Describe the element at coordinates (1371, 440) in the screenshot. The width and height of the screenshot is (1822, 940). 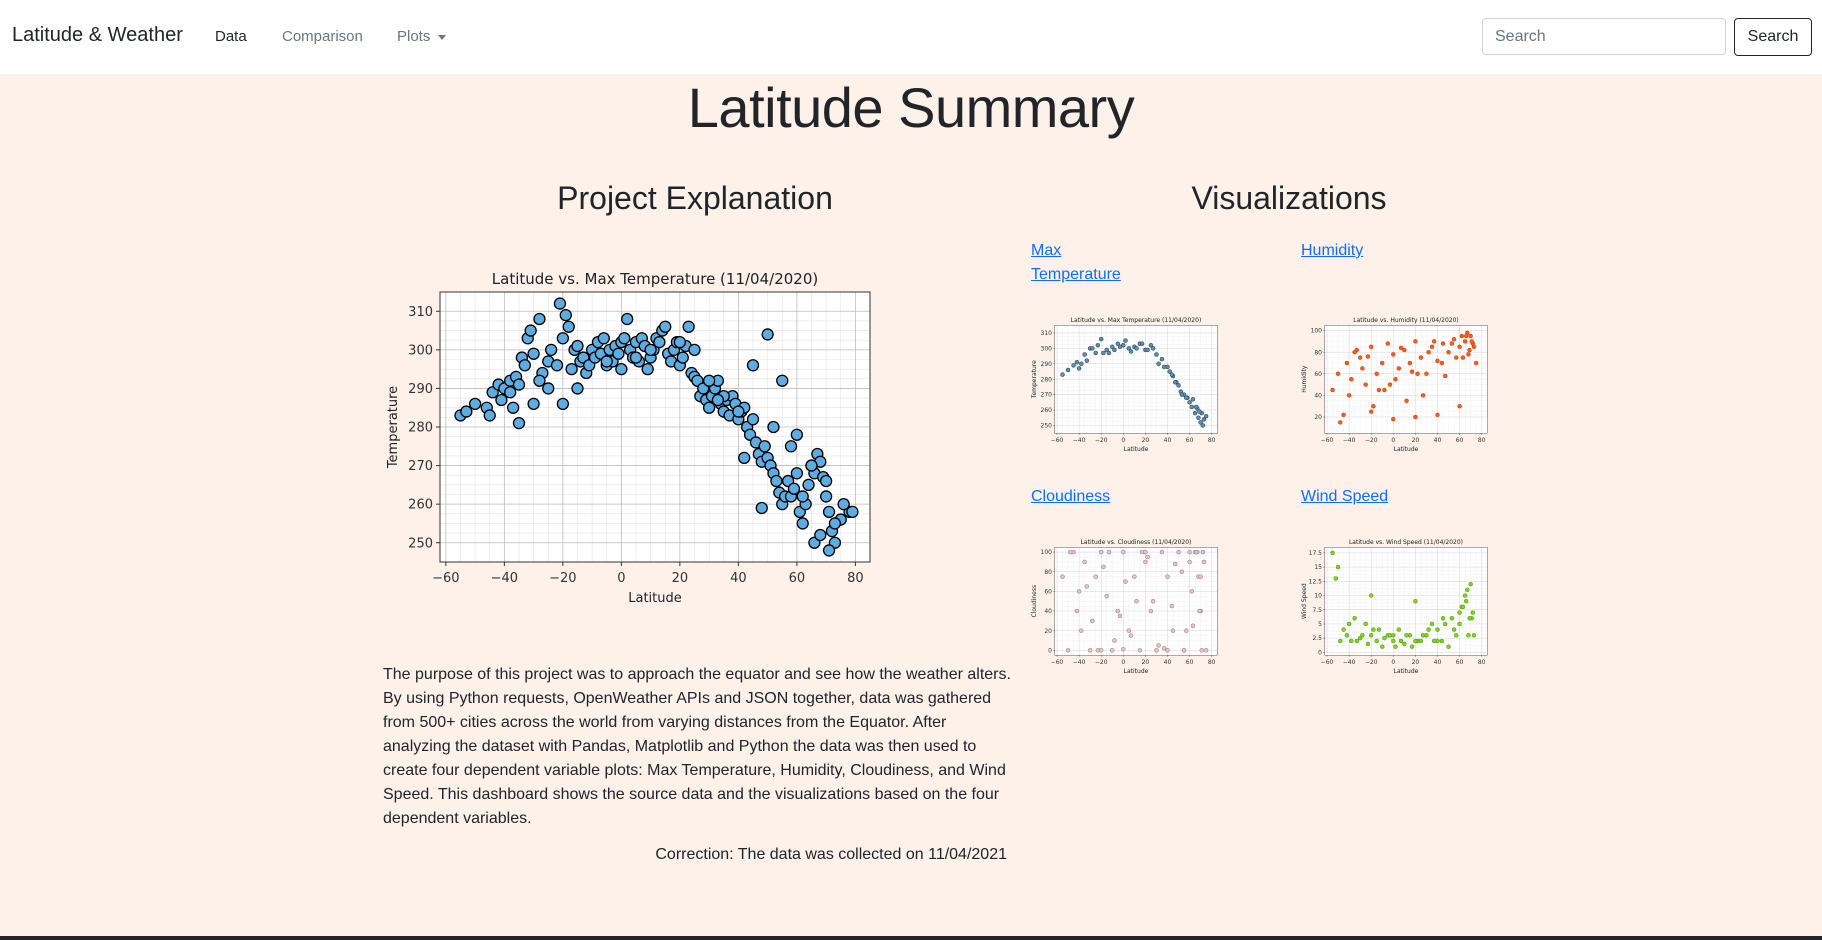
I see `x-tick-label: −20` at that location.